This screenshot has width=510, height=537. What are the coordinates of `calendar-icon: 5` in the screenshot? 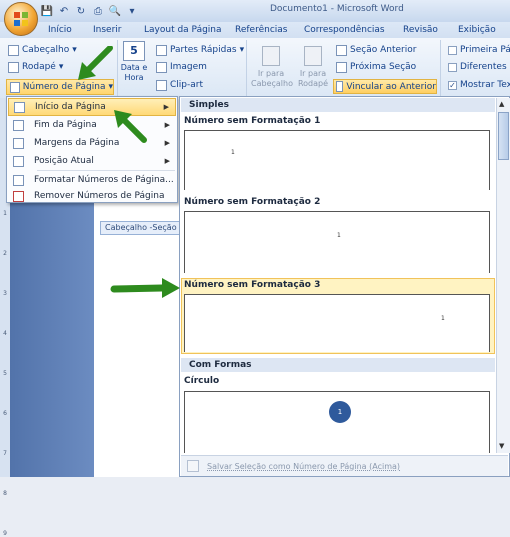 It's located at (134, 51).